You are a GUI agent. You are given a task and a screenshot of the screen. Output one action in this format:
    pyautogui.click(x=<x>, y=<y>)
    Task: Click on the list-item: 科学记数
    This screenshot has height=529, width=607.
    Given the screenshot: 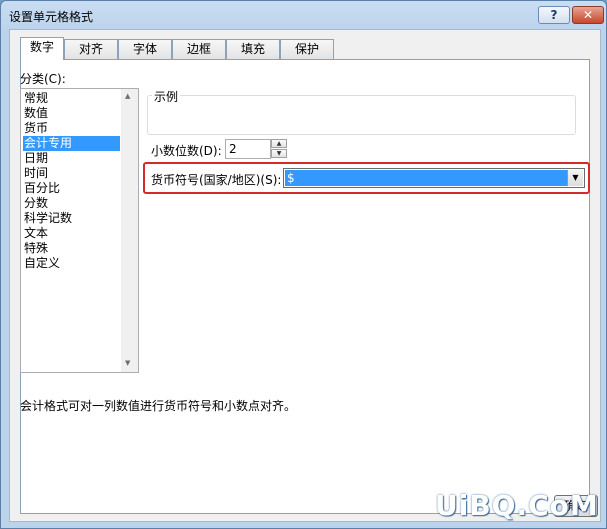 What is the action you would take?
    pyautogui.click(x=71, y=218)
    